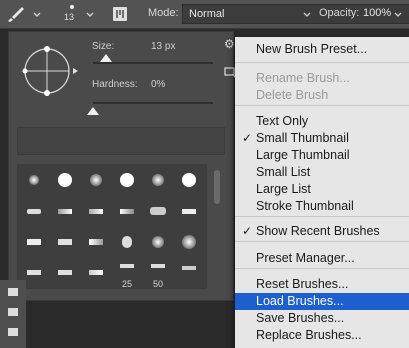  Describe the element at coordinates (153, 103) in the screenshot. I see `hardness-slider-track` at that location.